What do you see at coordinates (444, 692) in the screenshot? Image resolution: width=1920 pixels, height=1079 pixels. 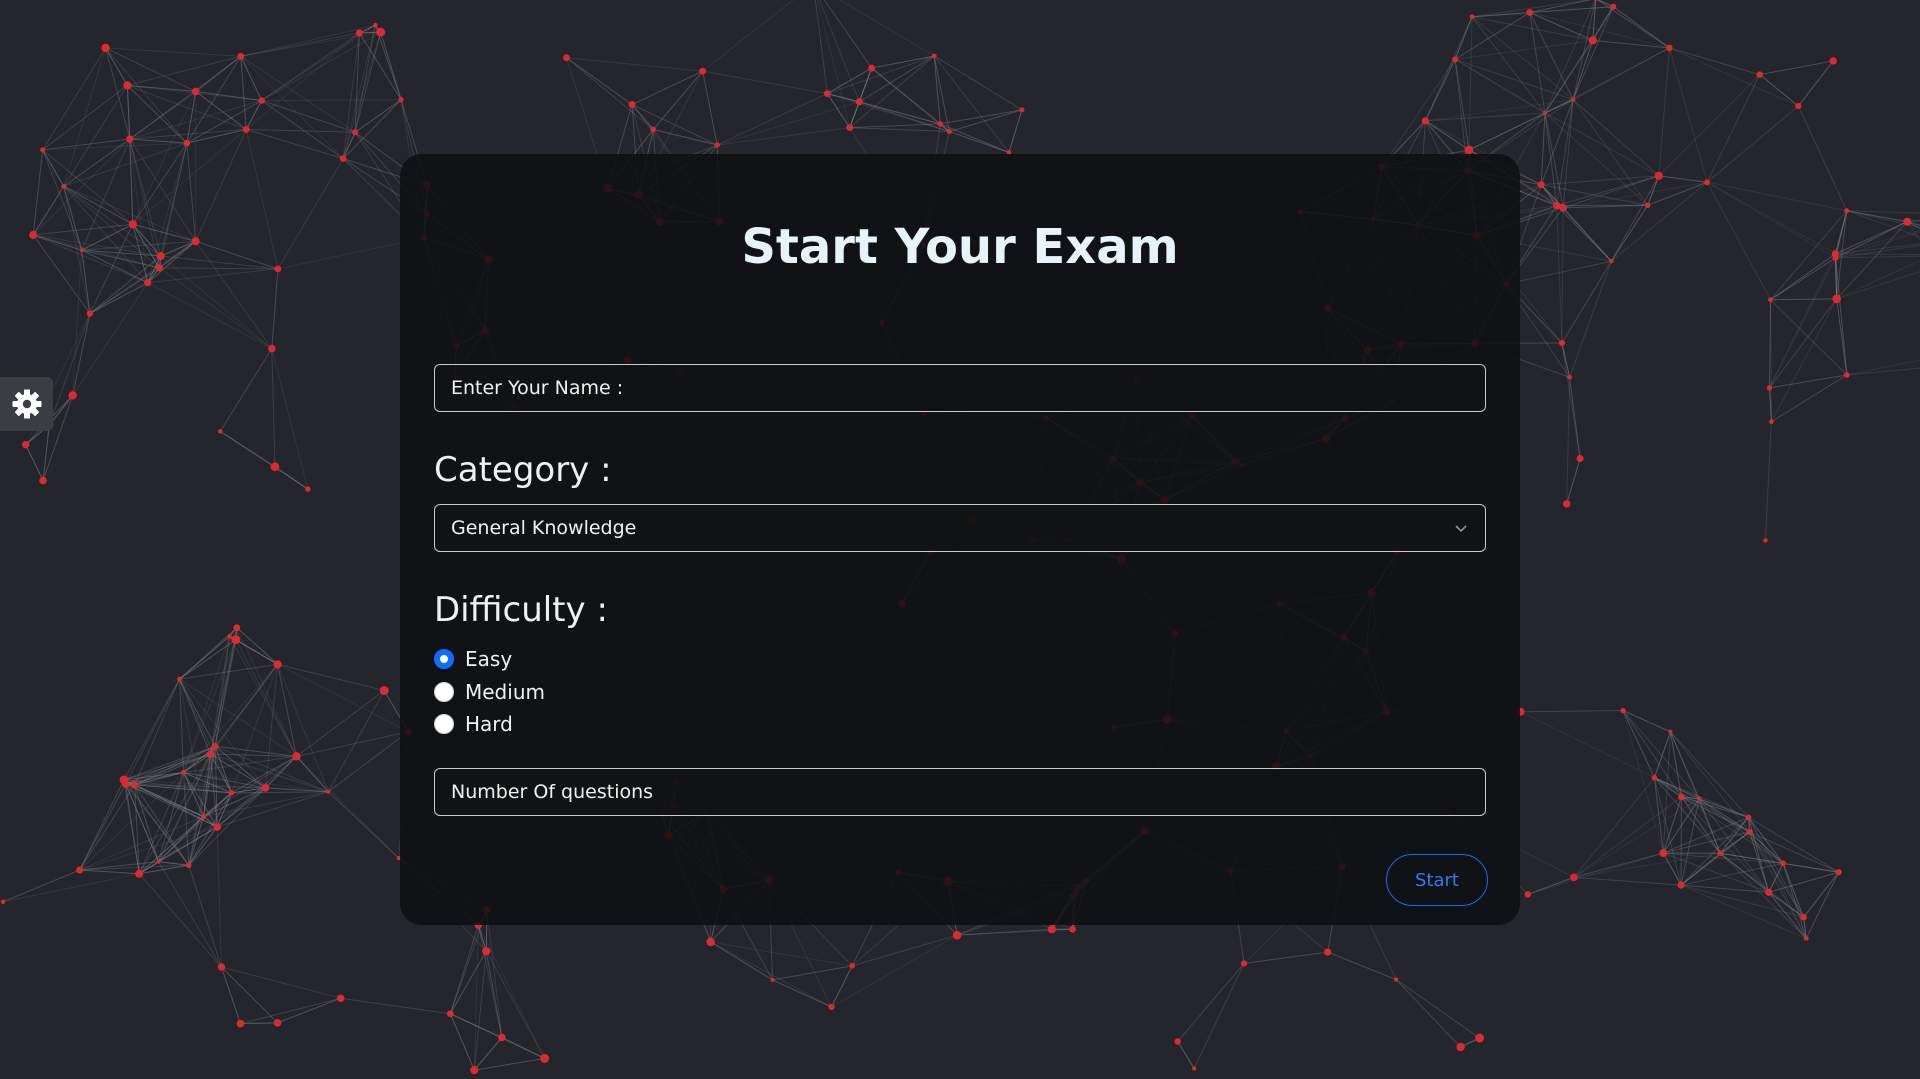 I see `radio-medium` at bounding box center [444, 692].